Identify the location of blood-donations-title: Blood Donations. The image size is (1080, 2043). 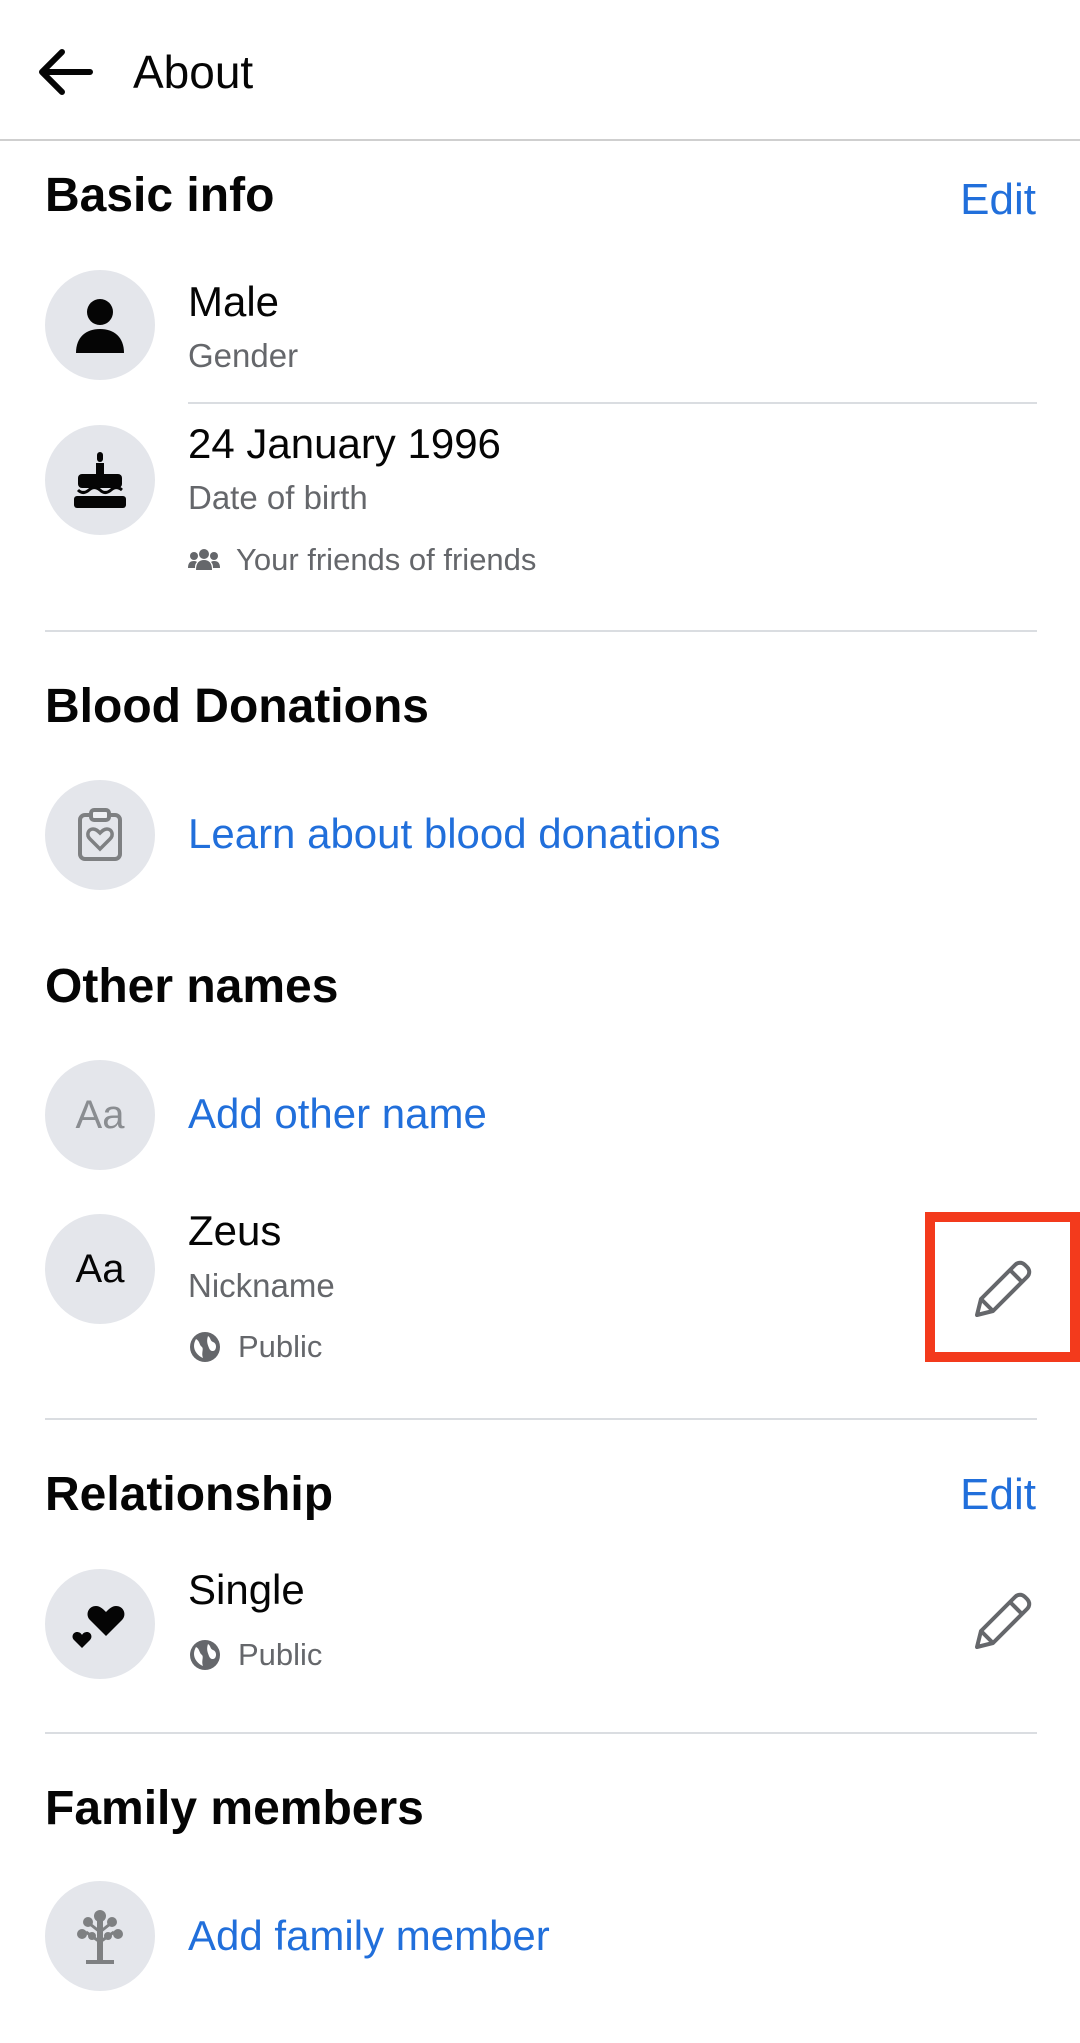
(237, 706).